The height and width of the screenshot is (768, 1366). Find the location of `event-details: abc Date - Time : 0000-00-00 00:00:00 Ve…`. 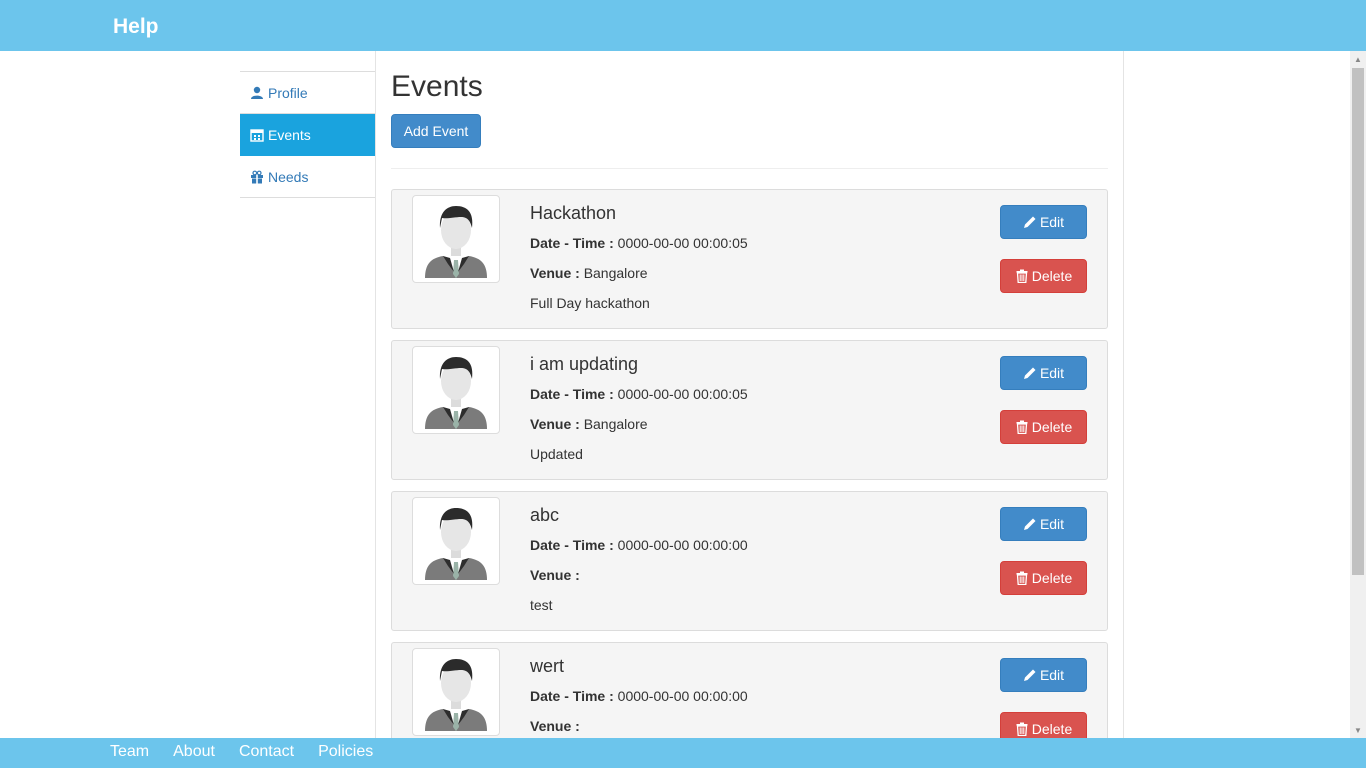

event-details: abc Date - Time : 0000-00-00 00:00:00 Ve… is located at coordinates (639, 565).